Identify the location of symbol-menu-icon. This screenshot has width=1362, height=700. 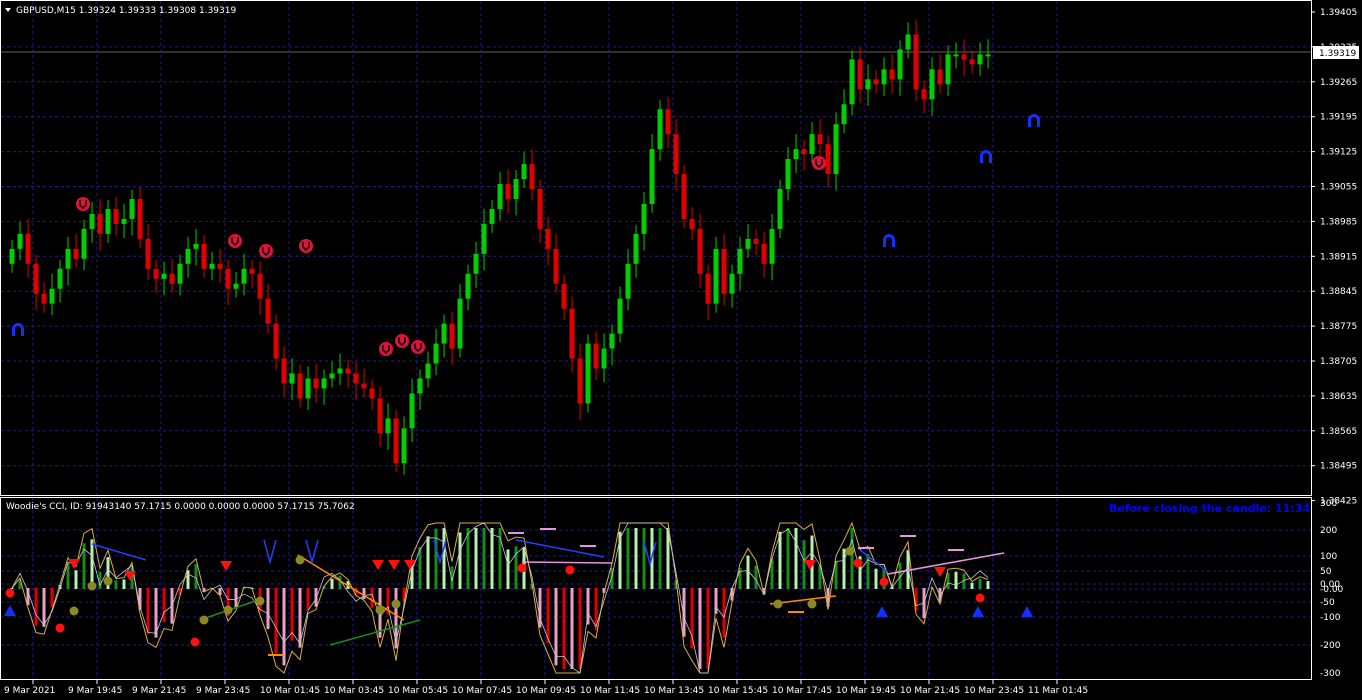
(8, 10).